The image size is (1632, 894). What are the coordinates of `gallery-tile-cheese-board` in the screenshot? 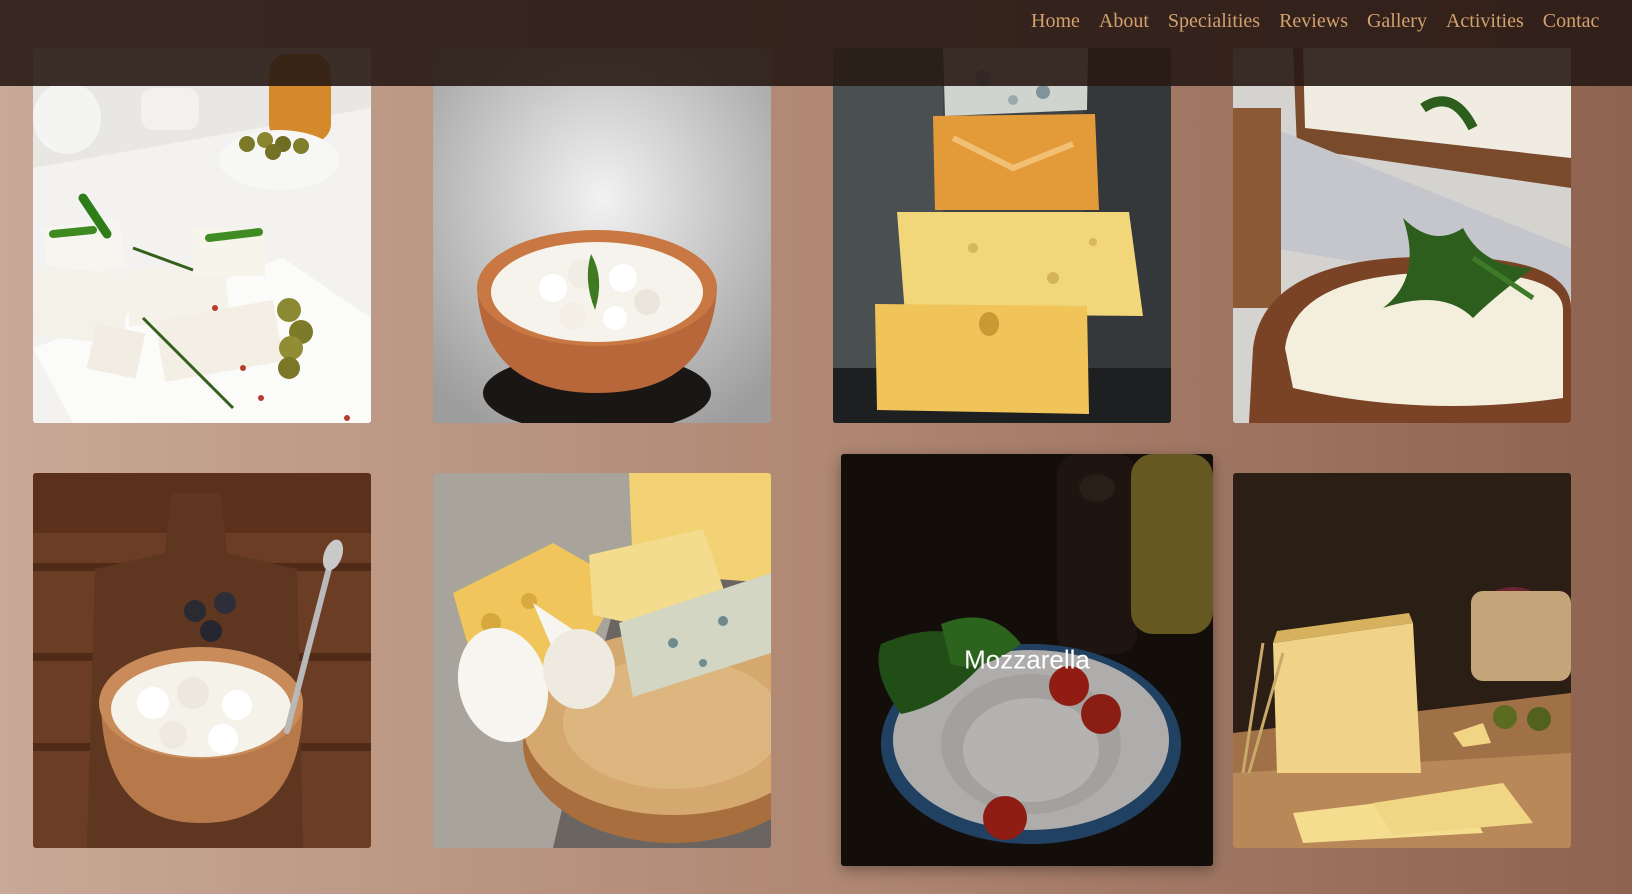 It's located at (602, 660).